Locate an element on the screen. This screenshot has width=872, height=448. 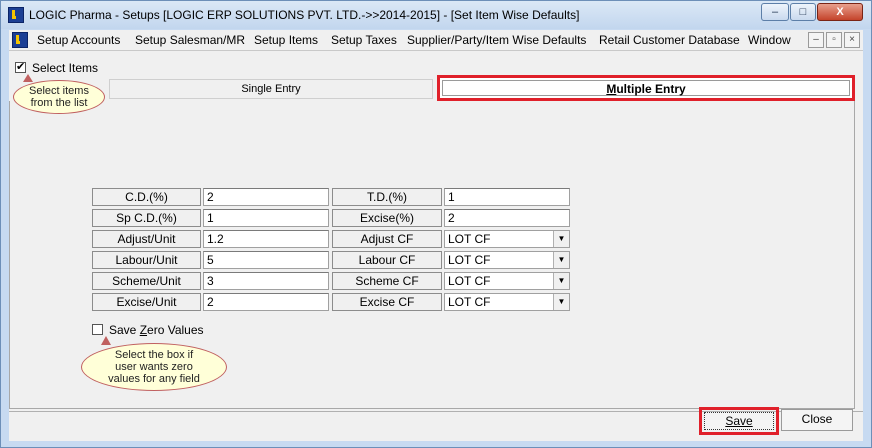
select-labour-cf: LOT CF ▼ is located at coordinates (507, 260).